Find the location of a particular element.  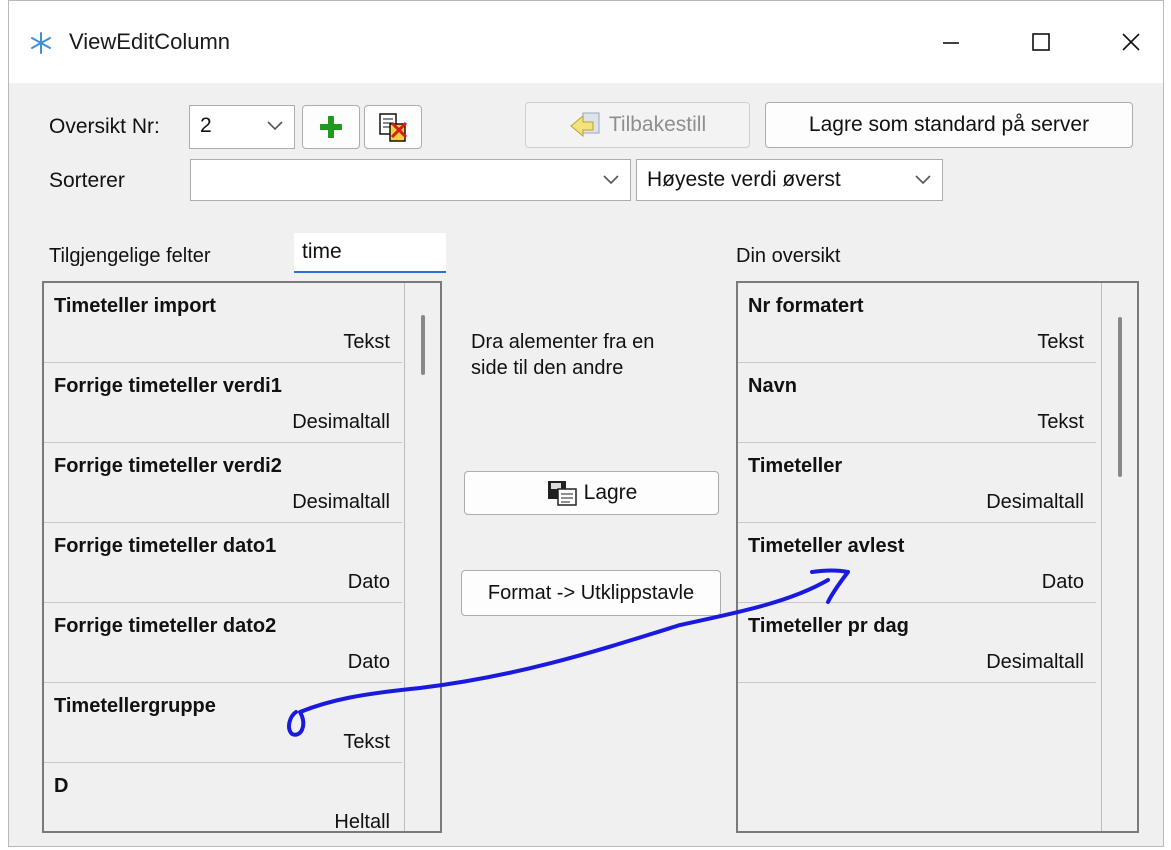

close-icon is located at coordinates (1131, 42).